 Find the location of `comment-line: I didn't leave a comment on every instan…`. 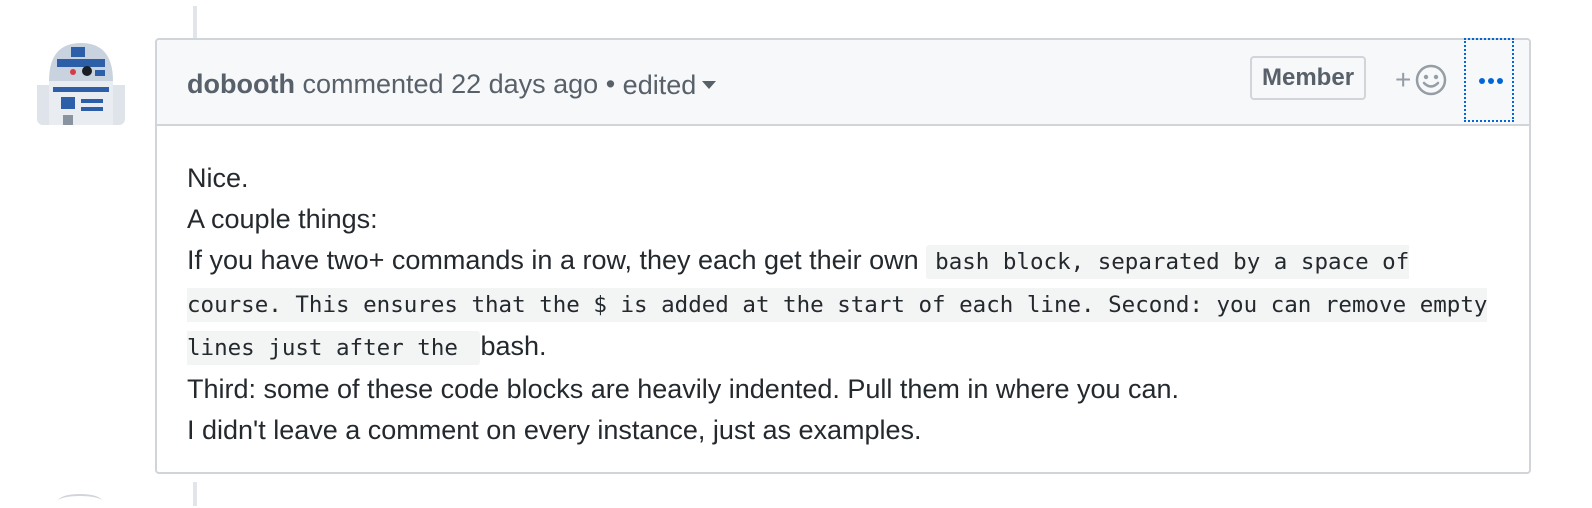

comment-line: I didn't leave a comment on every instan… is located at coordinates (554, 430).